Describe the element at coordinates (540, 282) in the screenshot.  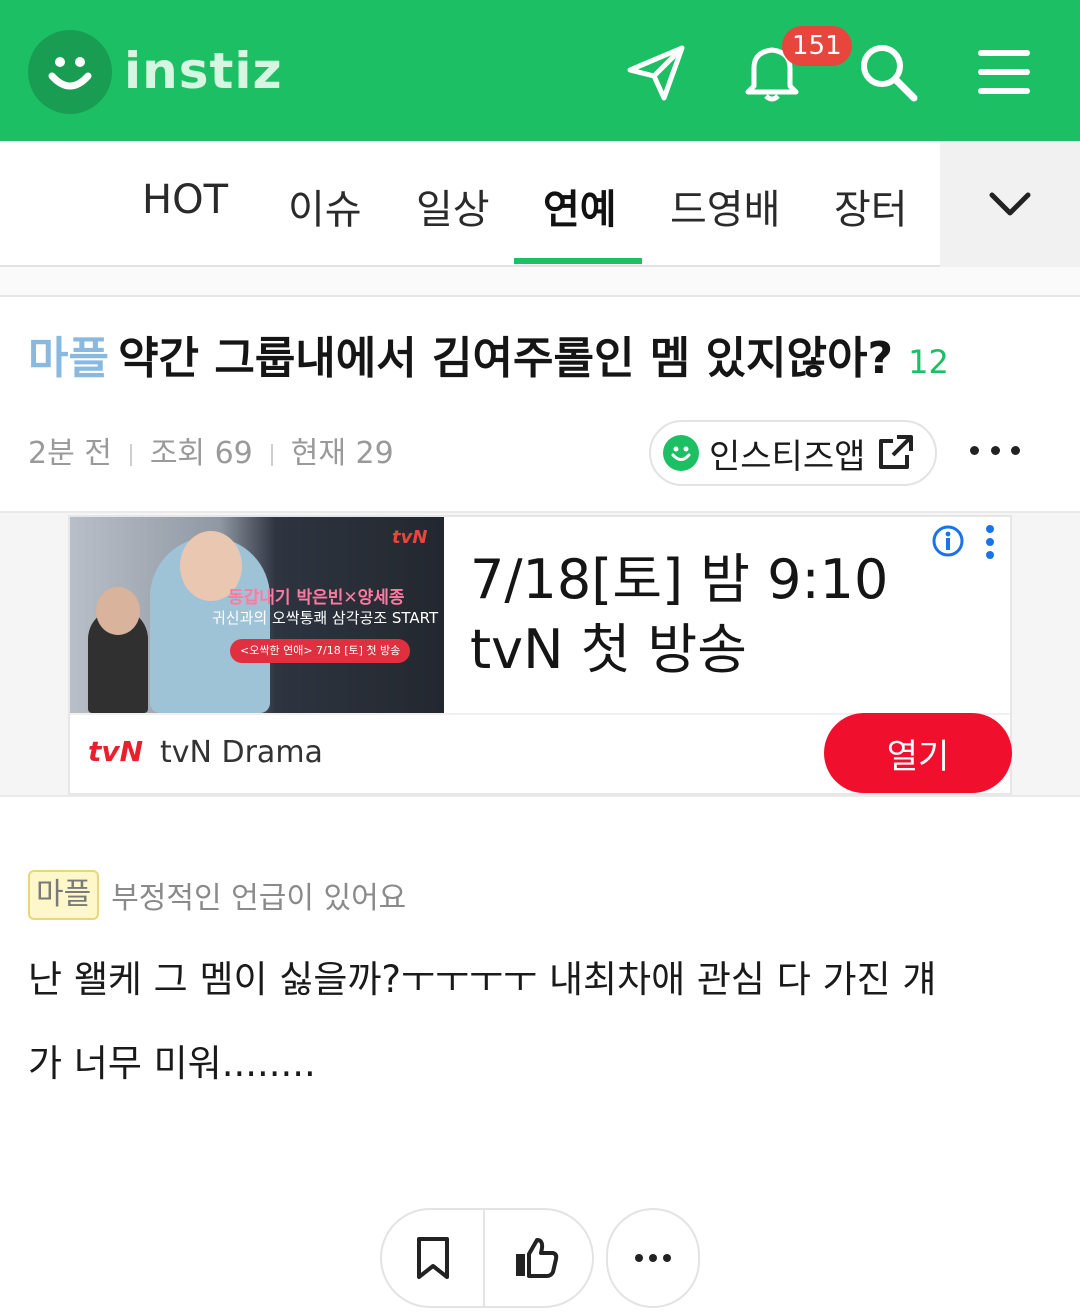
I see `tabs-divider` at that location.